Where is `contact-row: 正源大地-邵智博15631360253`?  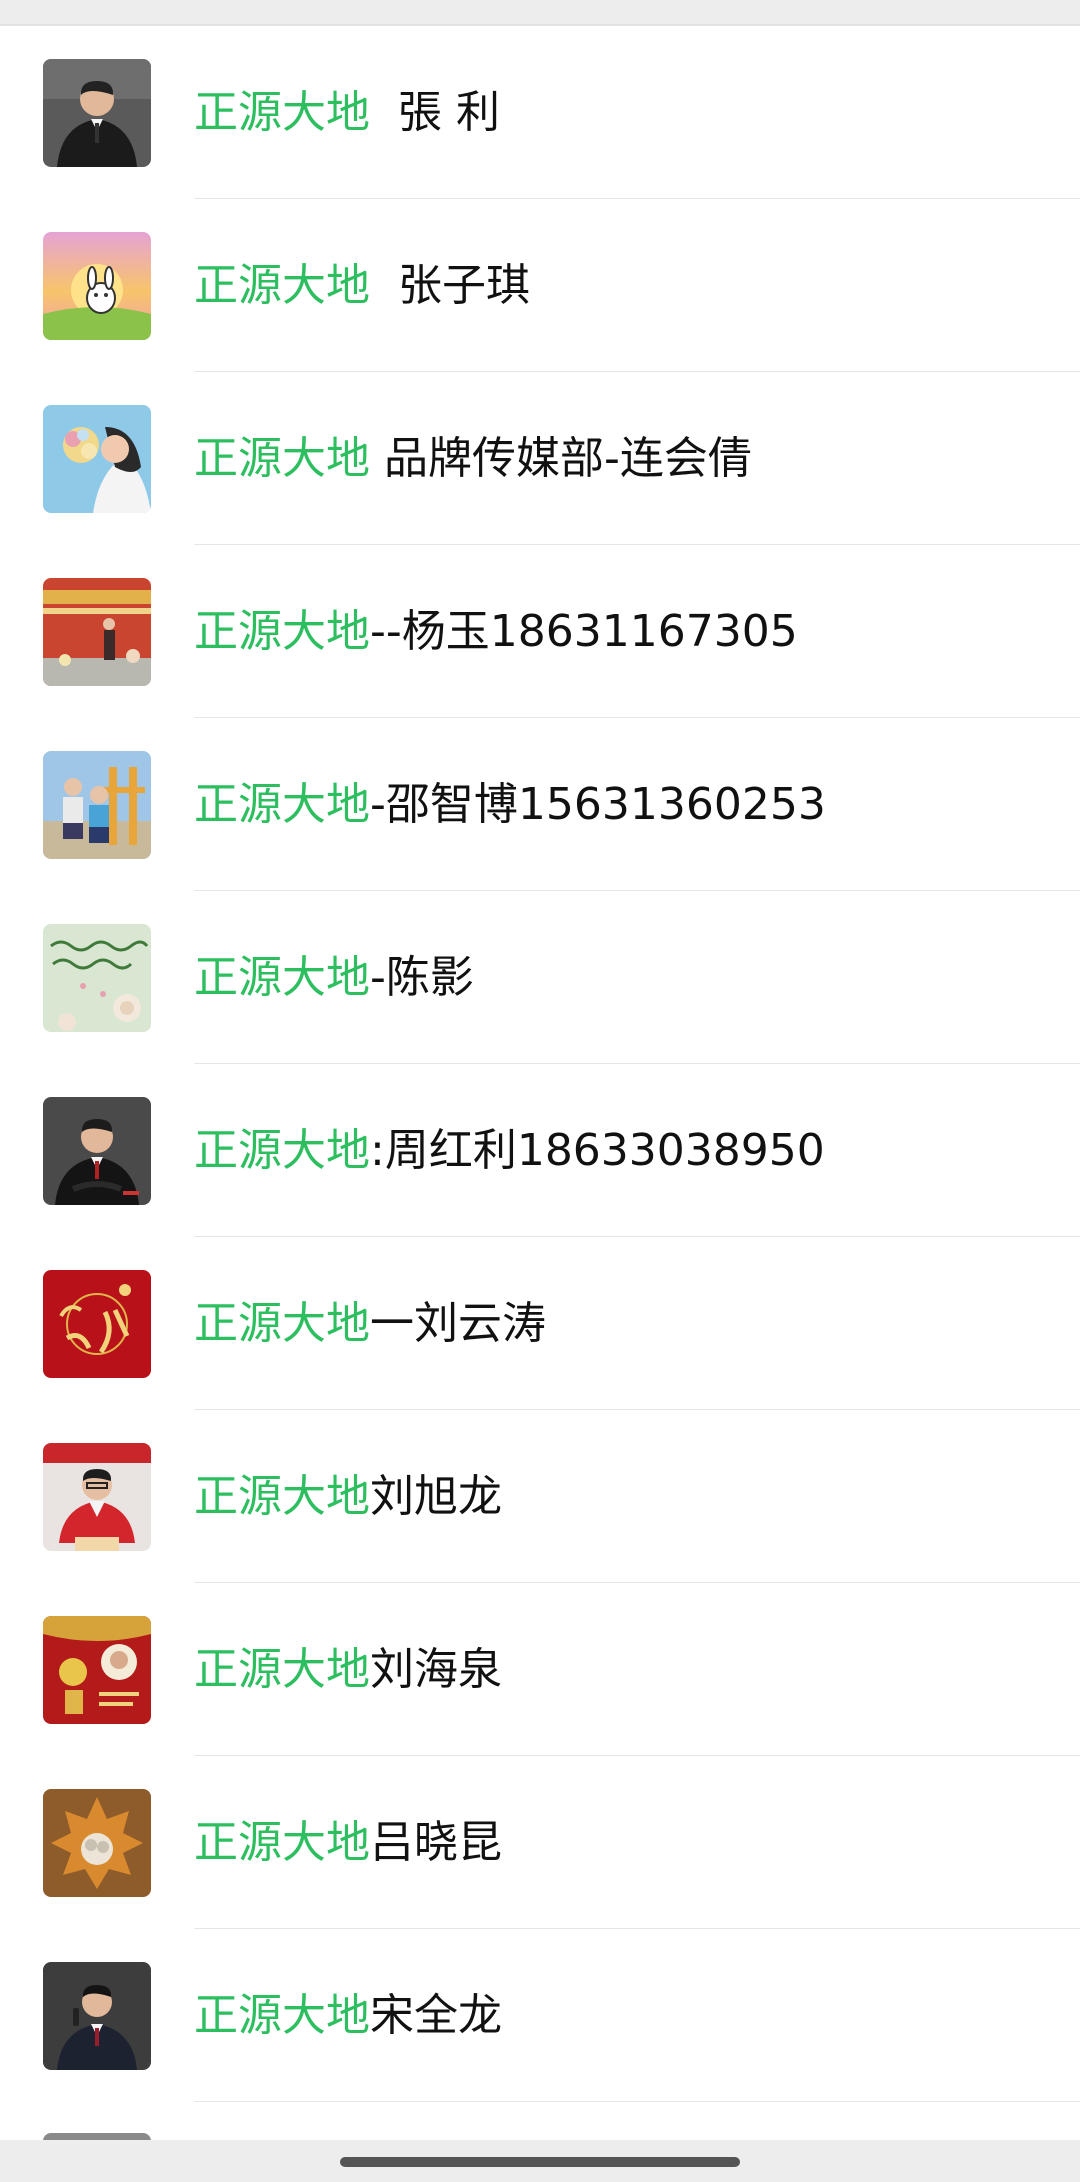
contact-row: 正源大地-邵智博15631360253 is located at coordinates (540, 804).